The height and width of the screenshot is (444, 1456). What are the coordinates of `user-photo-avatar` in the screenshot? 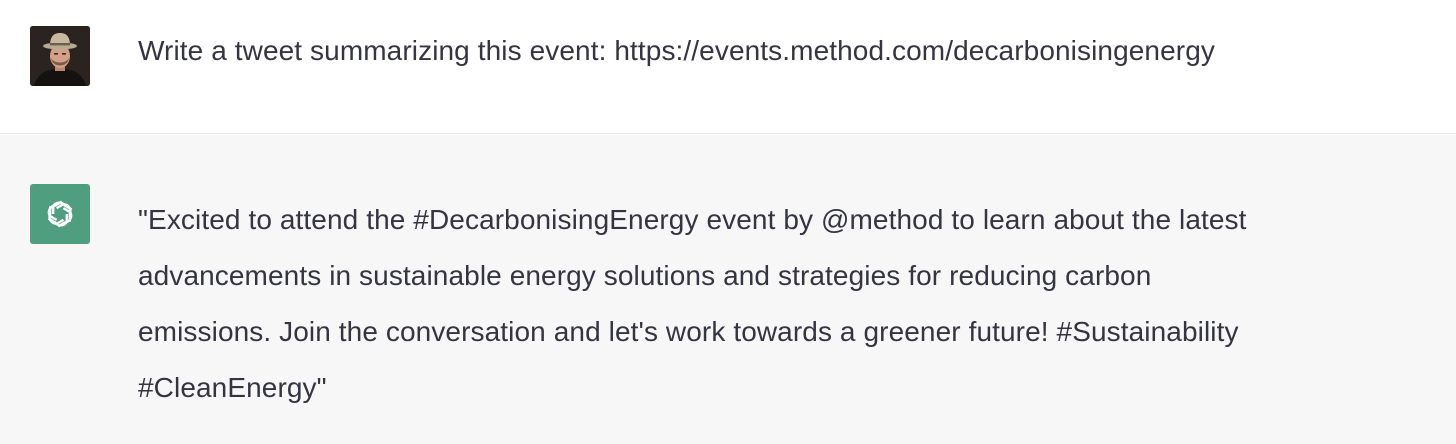 It's located at (60, 56).